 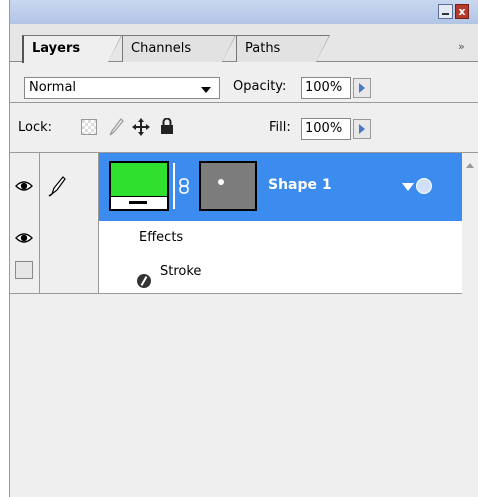 What do you see at coordinates (174, 186) in the screenshot?
I see `selection-indicator` at bounding box center [174, 186].